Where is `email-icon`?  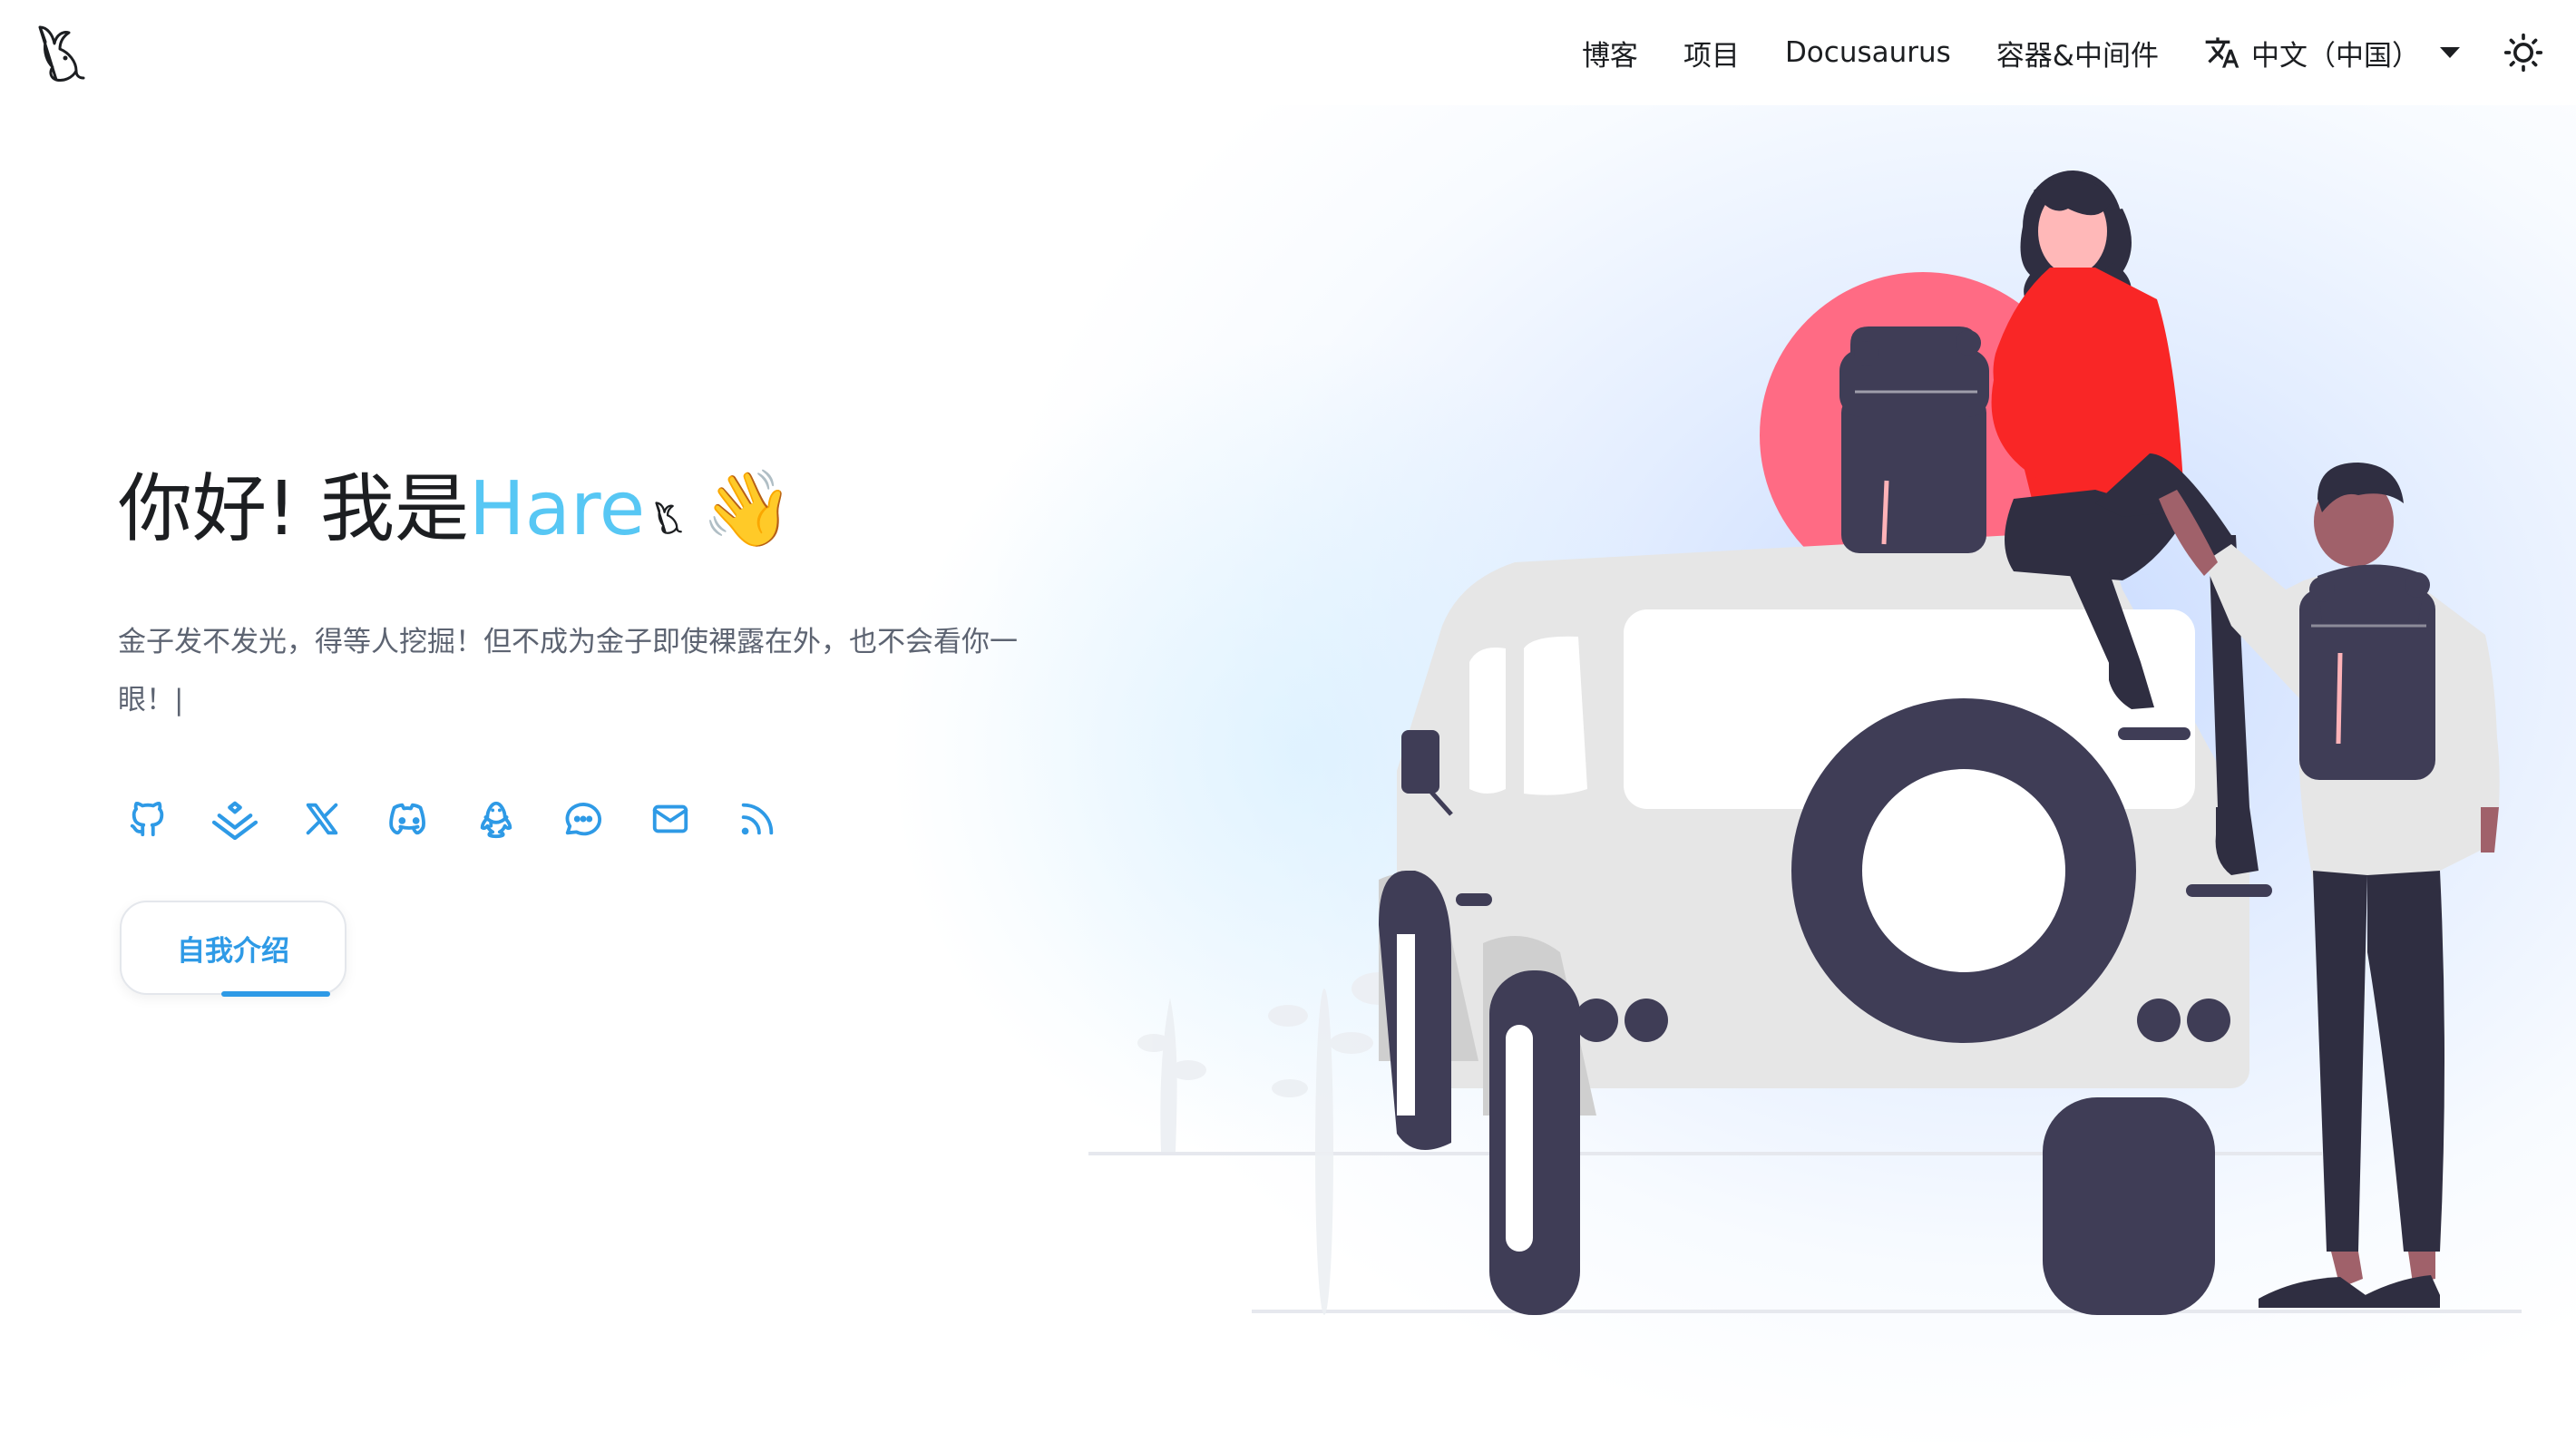
email-icon is located at coordinates (670, 818).